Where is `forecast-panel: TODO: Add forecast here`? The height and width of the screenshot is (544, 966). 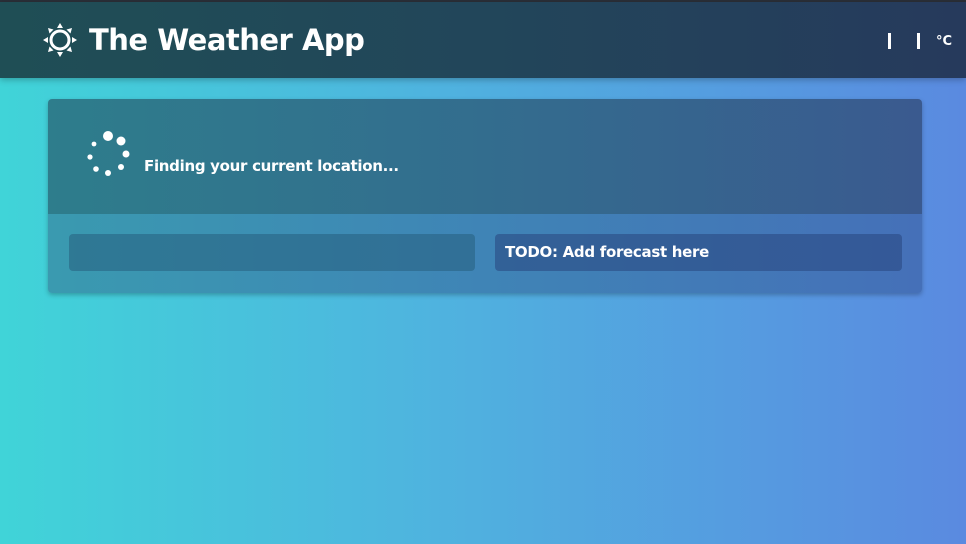 forecast-panel: TODO: Add forecast here is located at coordinates (698, 252).